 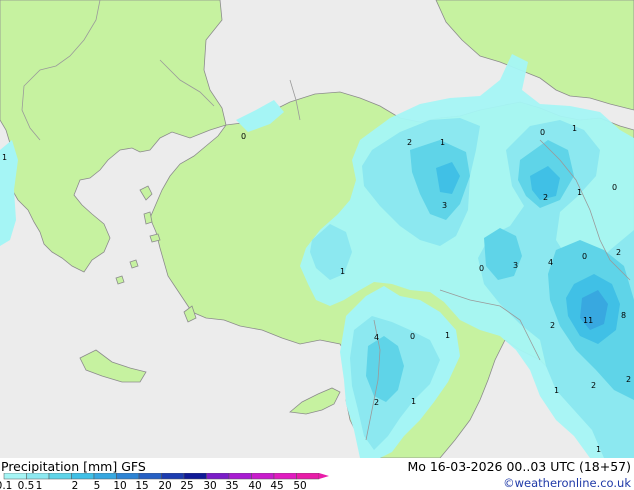 What do you see at coordinates (324, 476) in the screenshot?
I see `scale-arrow` at bounding box center [324, 476].